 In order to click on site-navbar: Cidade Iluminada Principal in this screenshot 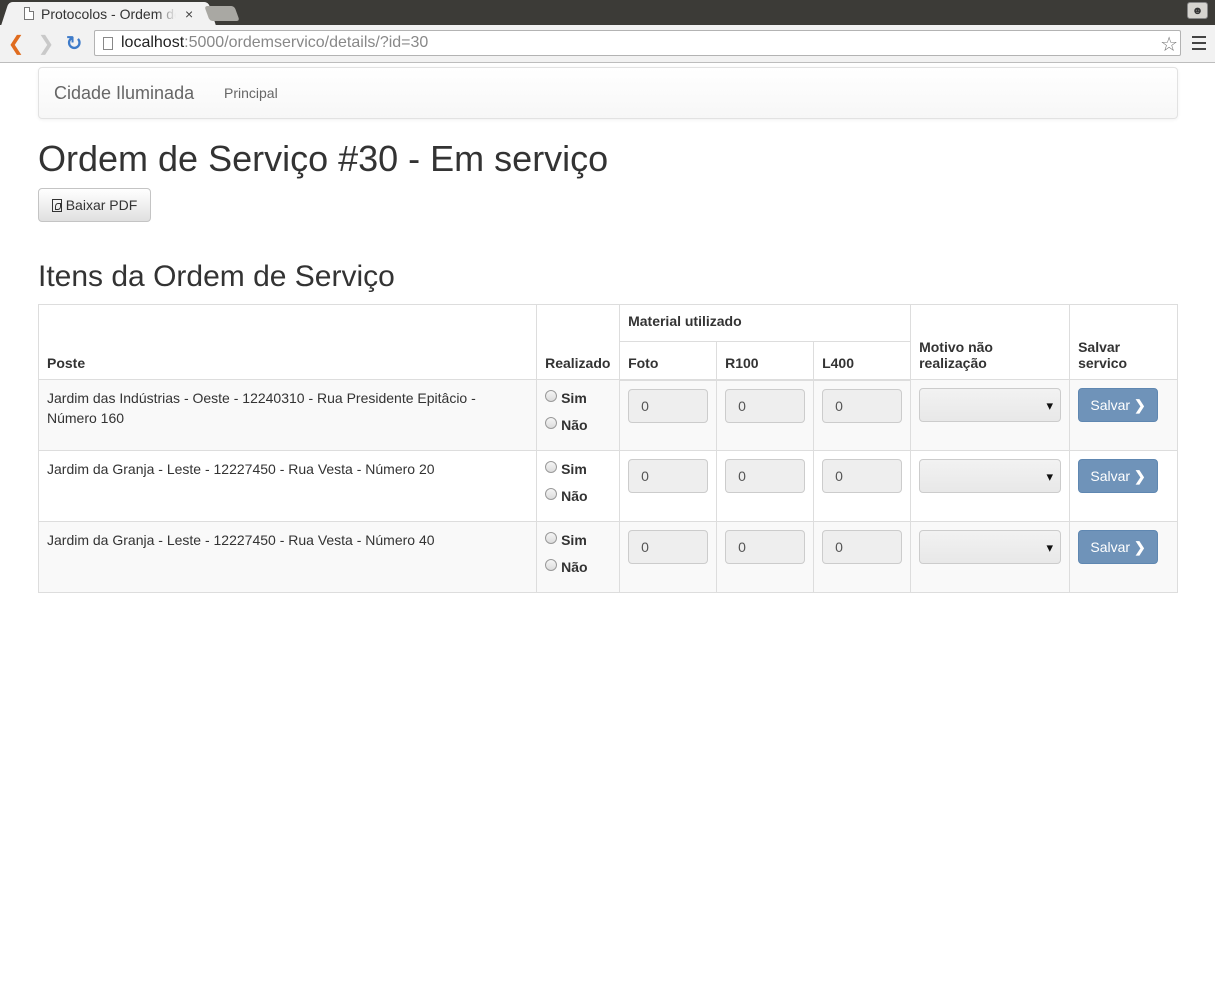, I will do `click(608, 93)`.